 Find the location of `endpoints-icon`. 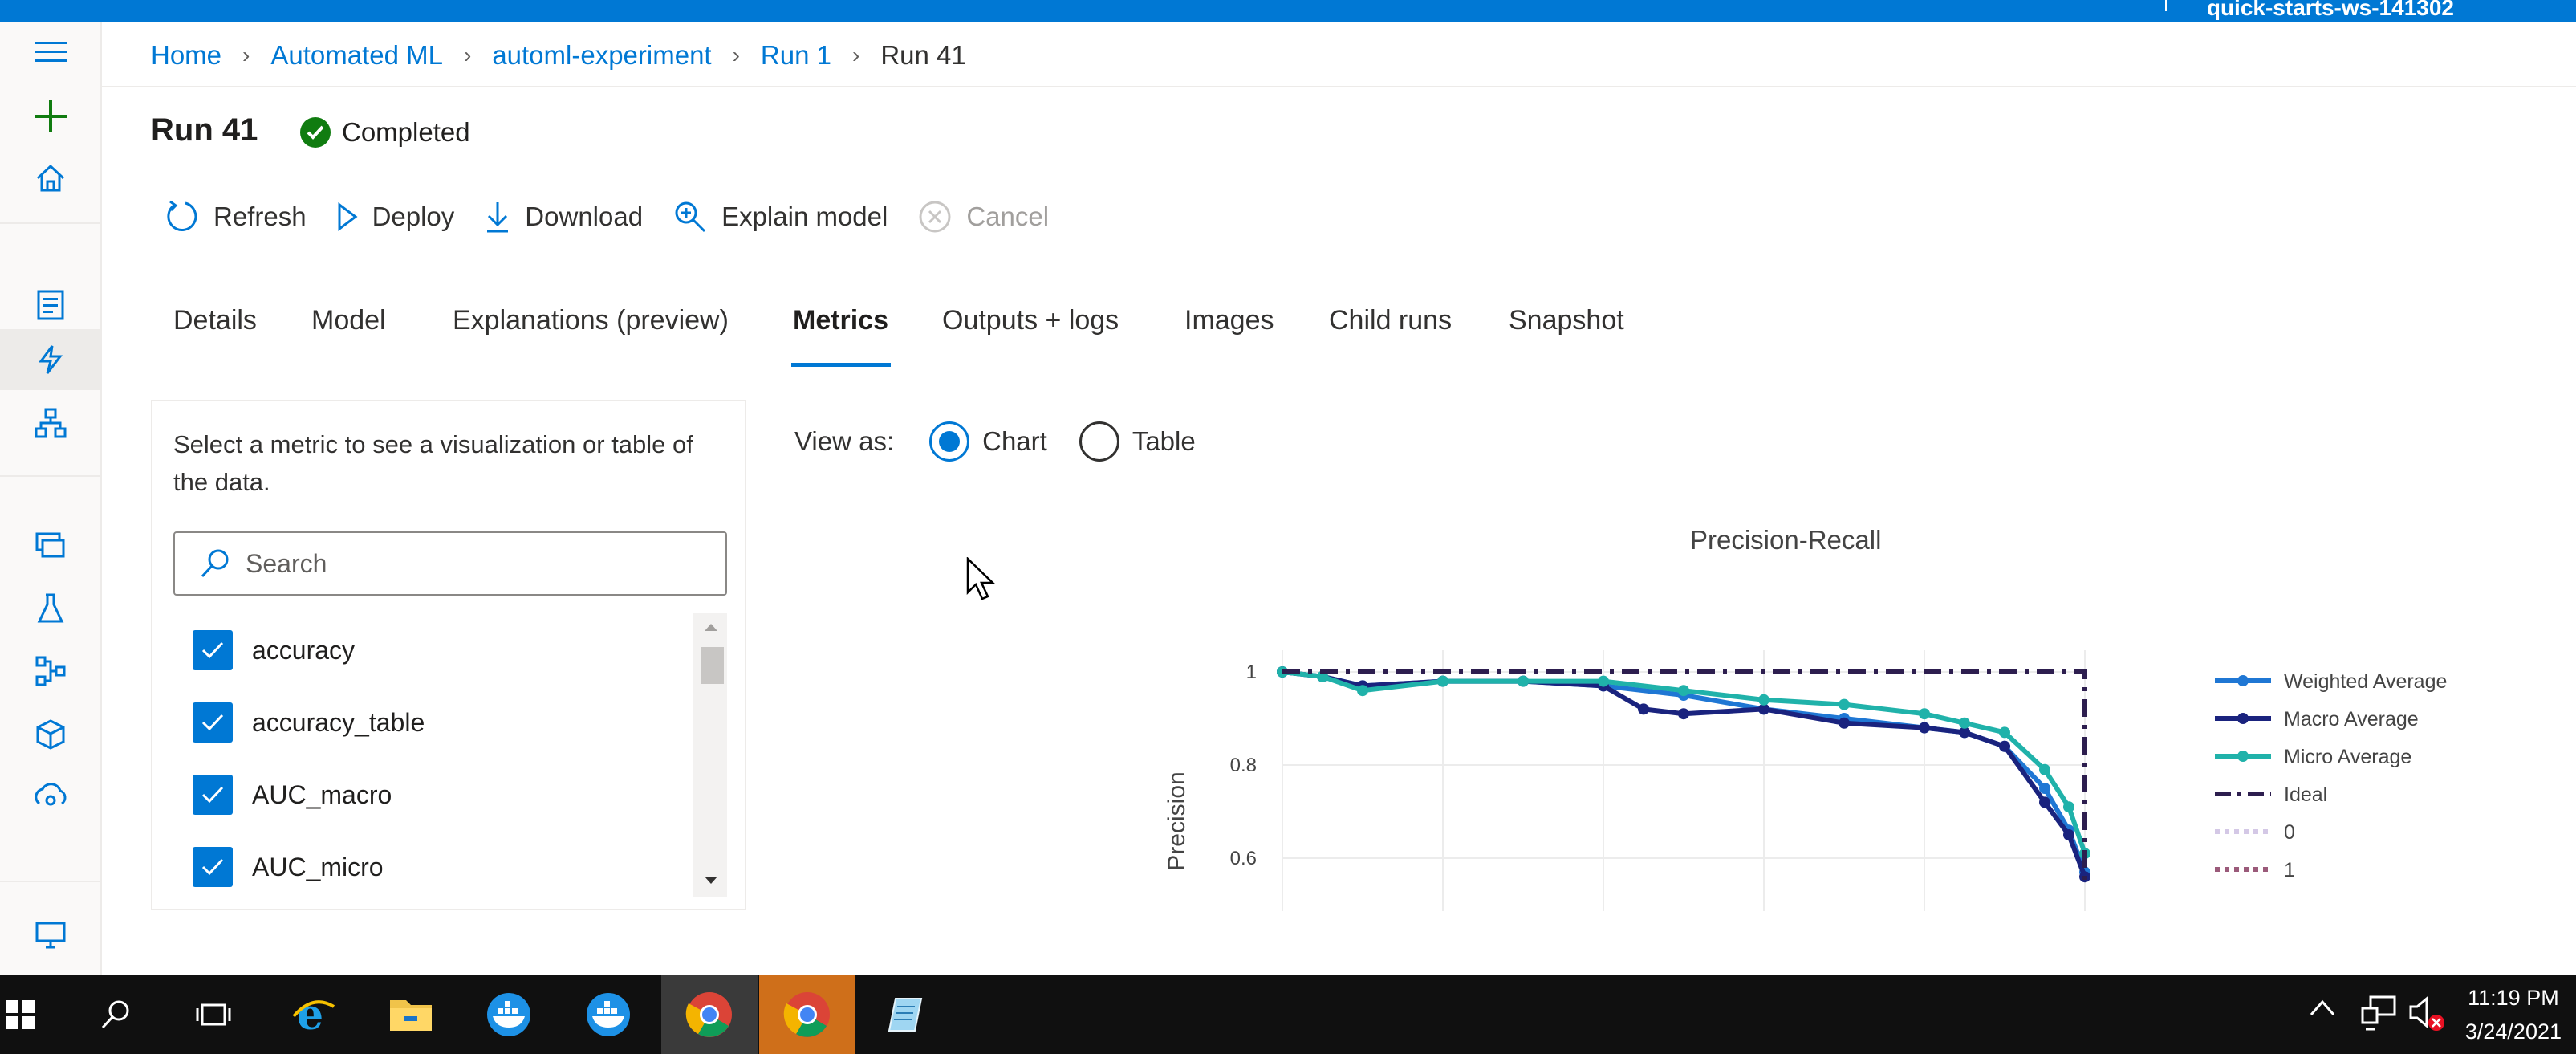

endpoints-icon is located at coordinates (50, 798).